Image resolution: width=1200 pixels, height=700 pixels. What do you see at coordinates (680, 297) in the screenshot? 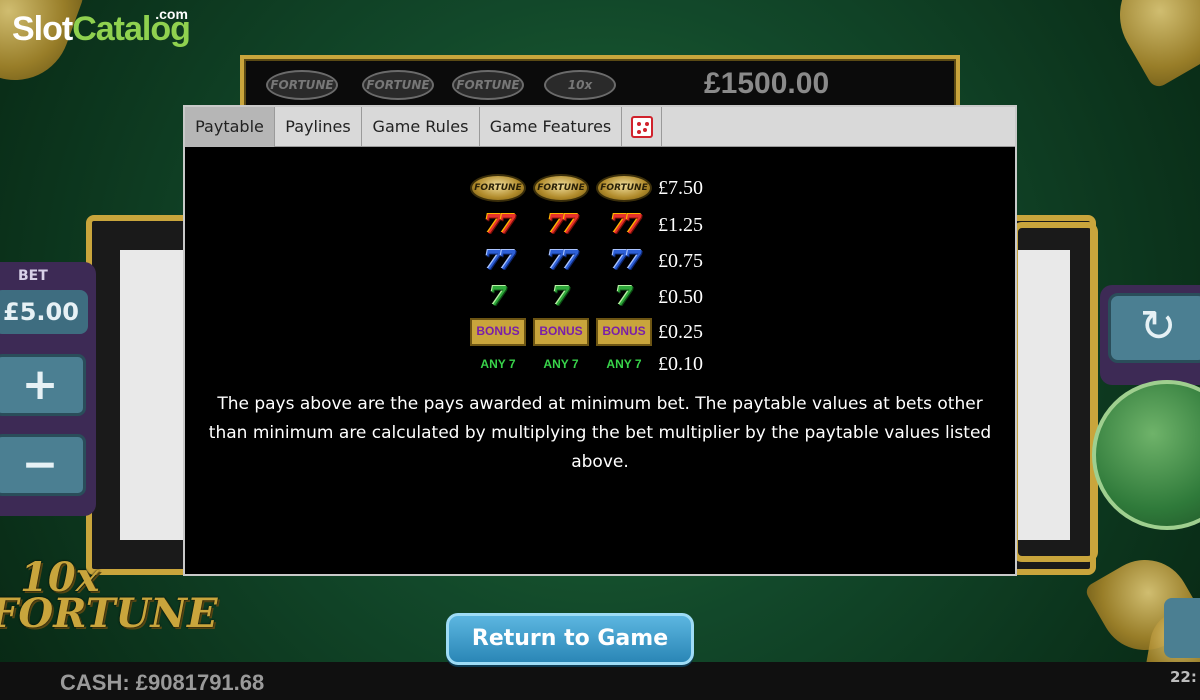
I see `prize-value: £0.50` at bounding box center [680, 297].